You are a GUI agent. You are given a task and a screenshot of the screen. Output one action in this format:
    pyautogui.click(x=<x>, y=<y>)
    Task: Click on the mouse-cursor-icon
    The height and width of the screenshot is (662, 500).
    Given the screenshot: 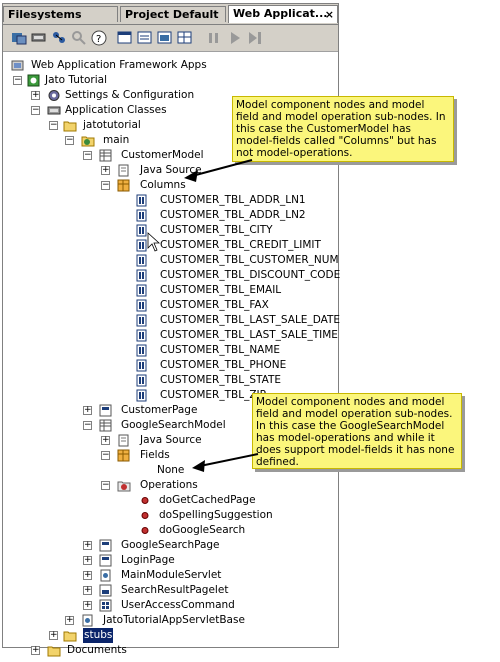 What is the action you would take?
    pyautogui.click(x=154, y=242)
    